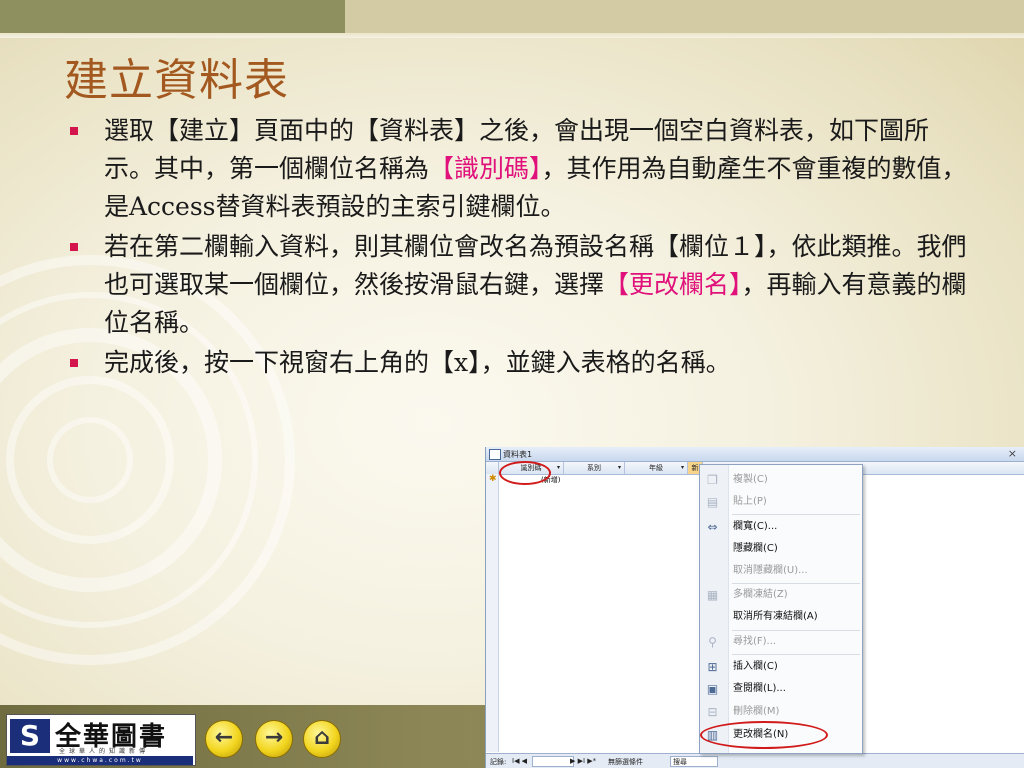 The width and height of the screenshot is (1024, 768). Describe the element at coordinates (760, 594) in the screenshot. I see `menu-item-label: 多欄凍結(Z)` at that location.